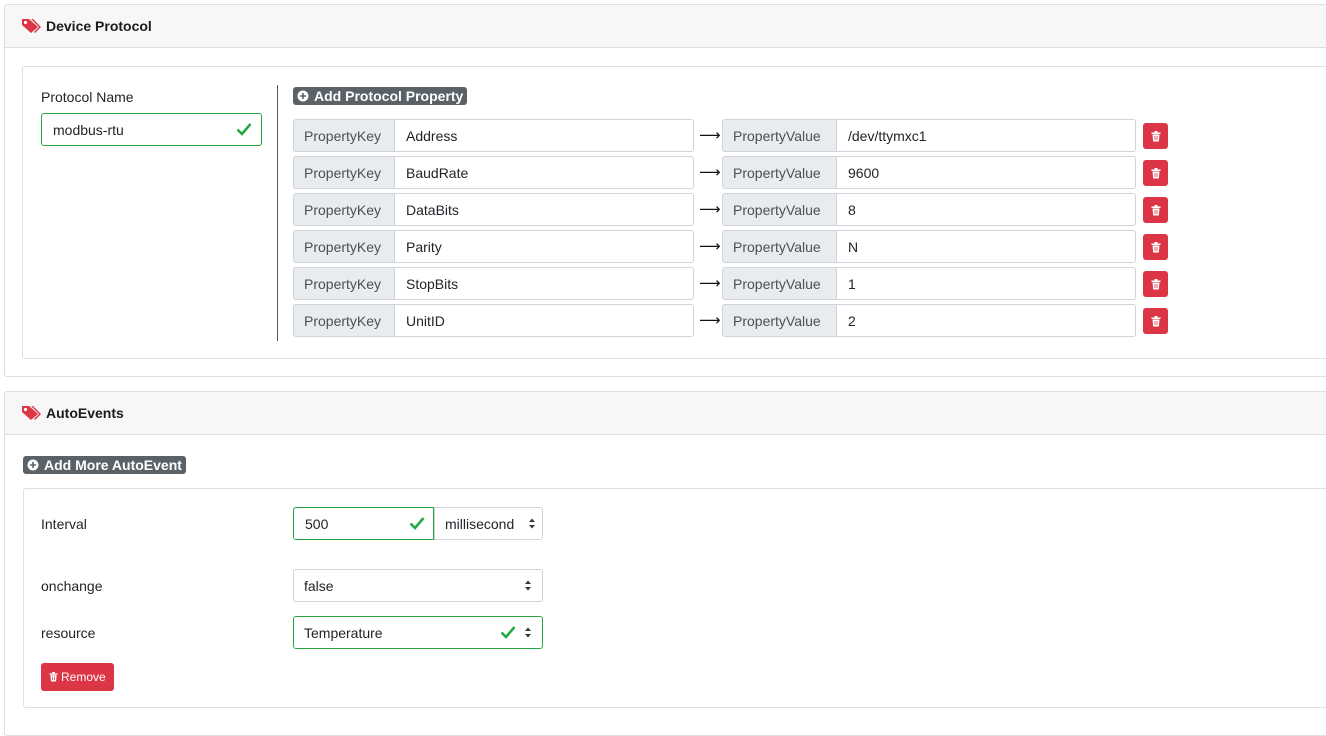  I want to click on device-protocol-title: Device Protocol, so click(99, 26).